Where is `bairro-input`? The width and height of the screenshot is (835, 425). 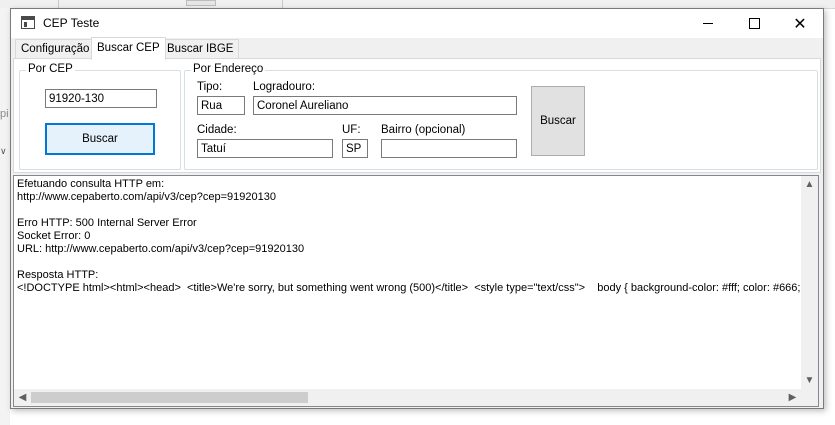
bairro-input is located at coordinates (449, 148).